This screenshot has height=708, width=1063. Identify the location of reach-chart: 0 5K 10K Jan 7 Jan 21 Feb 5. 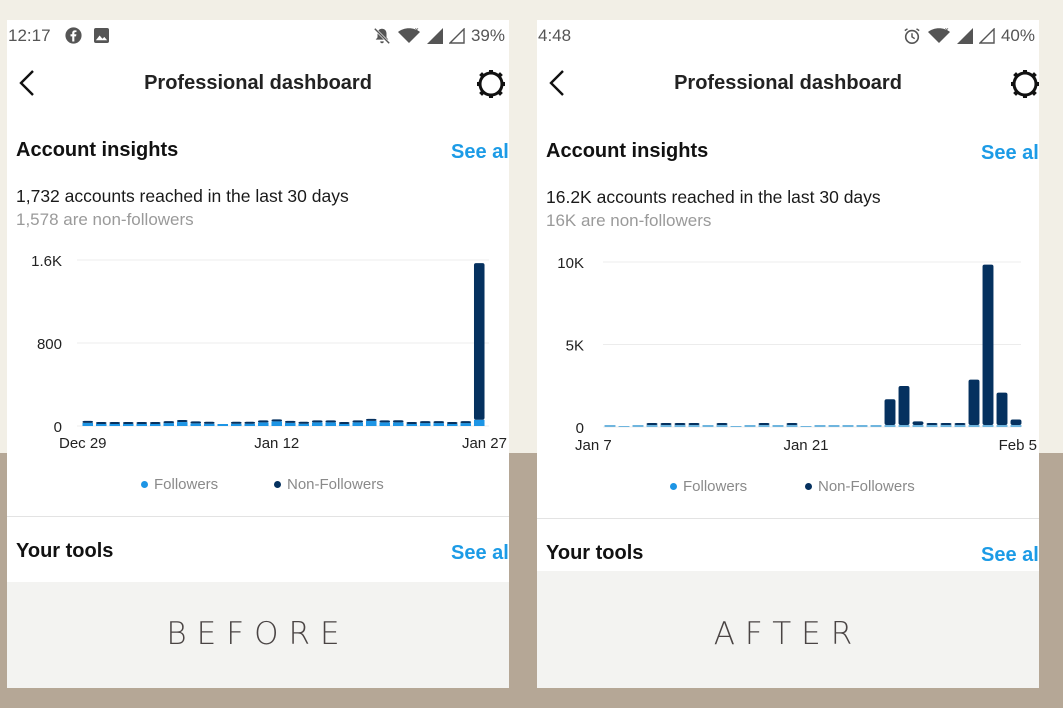
(788, 353).